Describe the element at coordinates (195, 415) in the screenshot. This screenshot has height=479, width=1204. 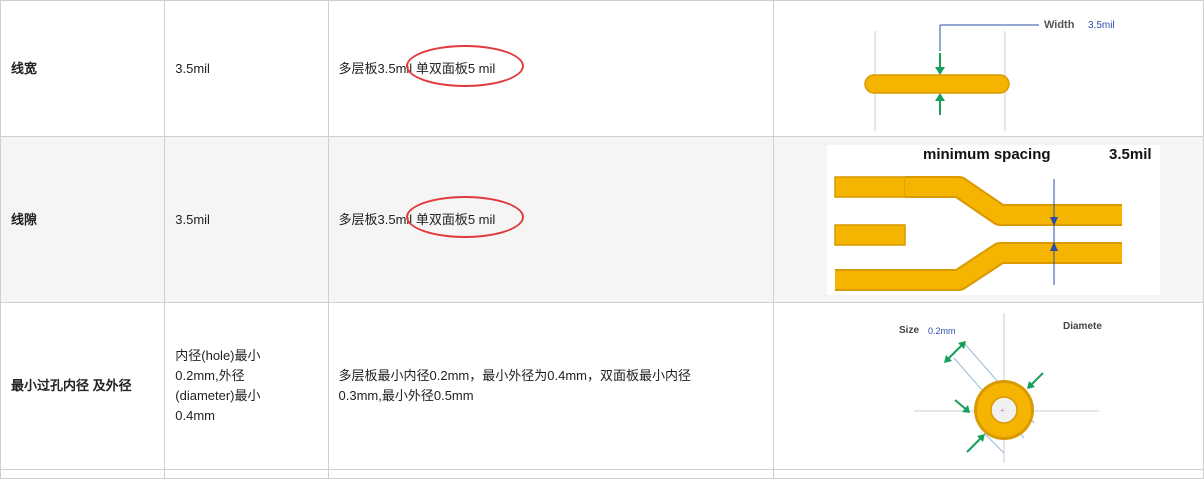
I see `value-line: 0.4mm` at that location.